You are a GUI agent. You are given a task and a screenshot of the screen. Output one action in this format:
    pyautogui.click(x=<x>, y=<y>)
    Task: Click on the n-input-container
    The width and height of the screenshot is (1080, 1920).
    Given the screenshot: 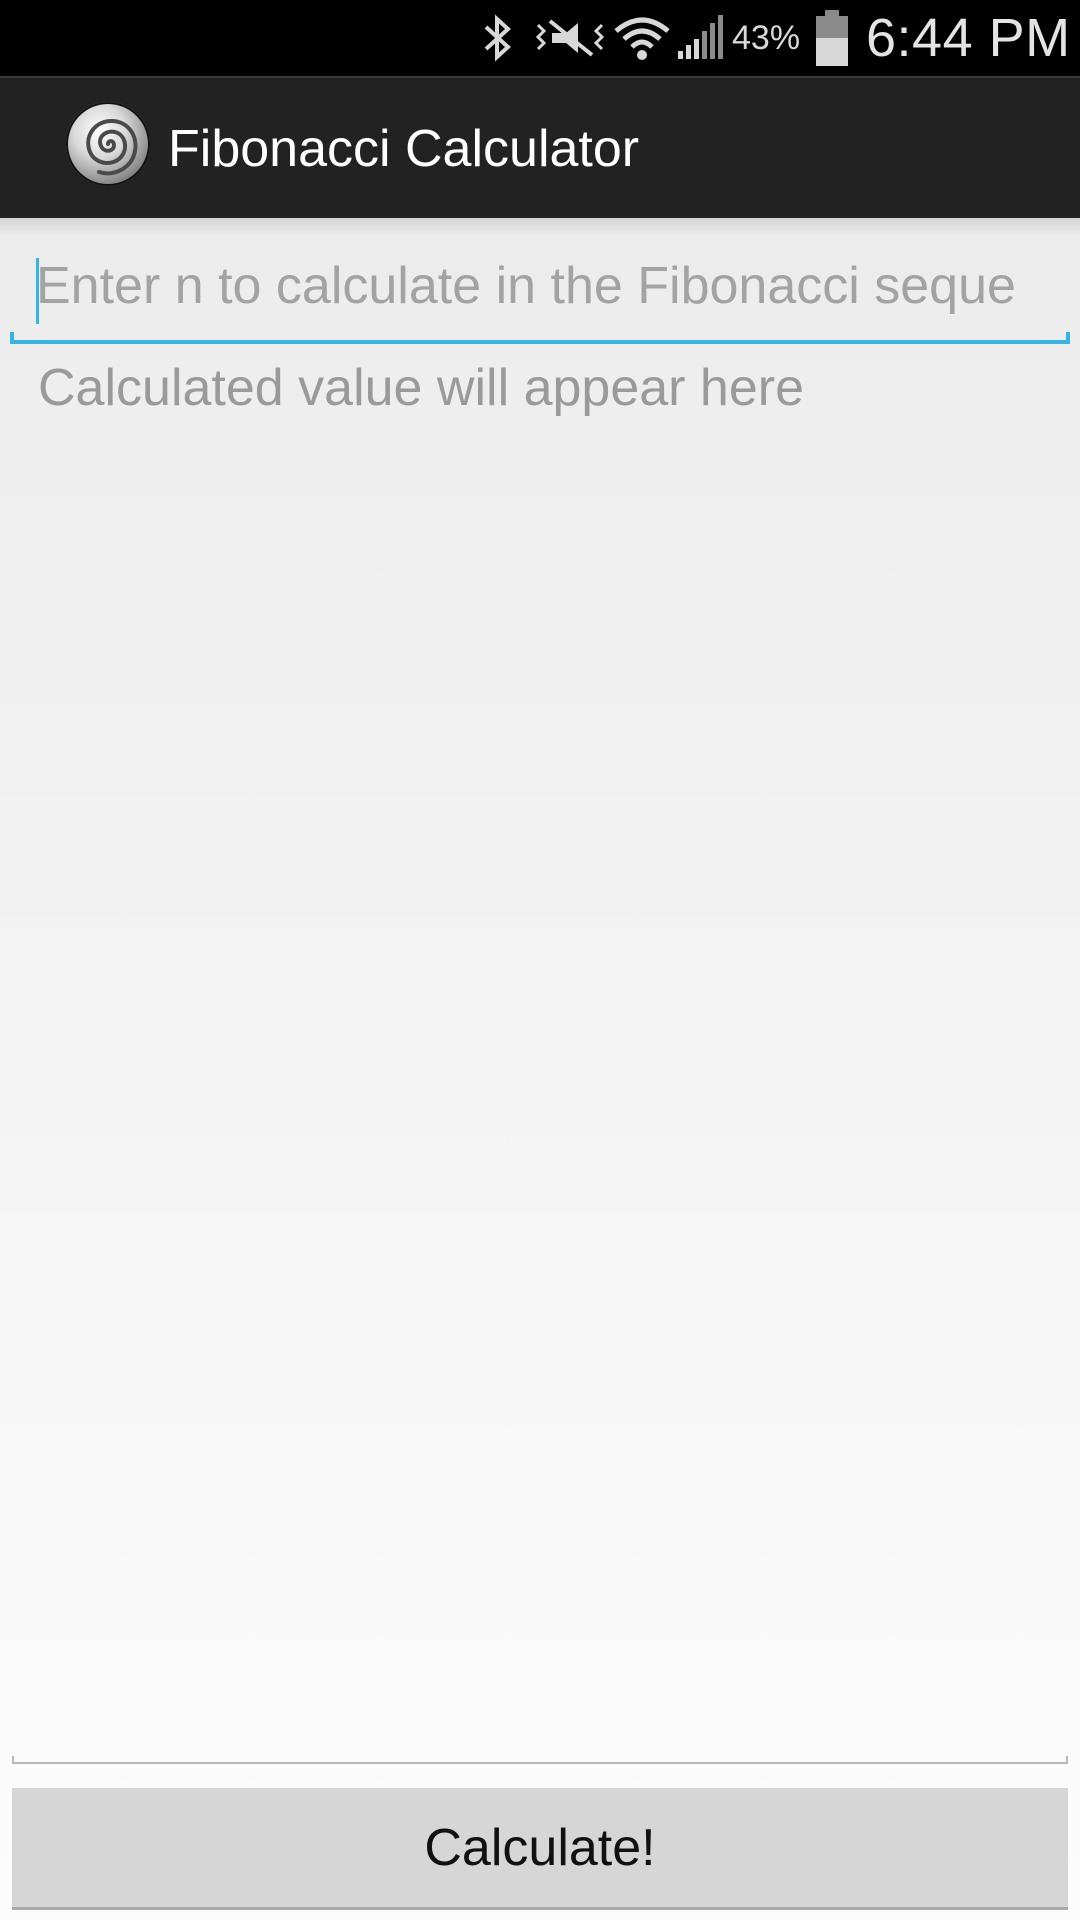 What is the action you would take?
    pyautogui.click(x=540, y=291)
    